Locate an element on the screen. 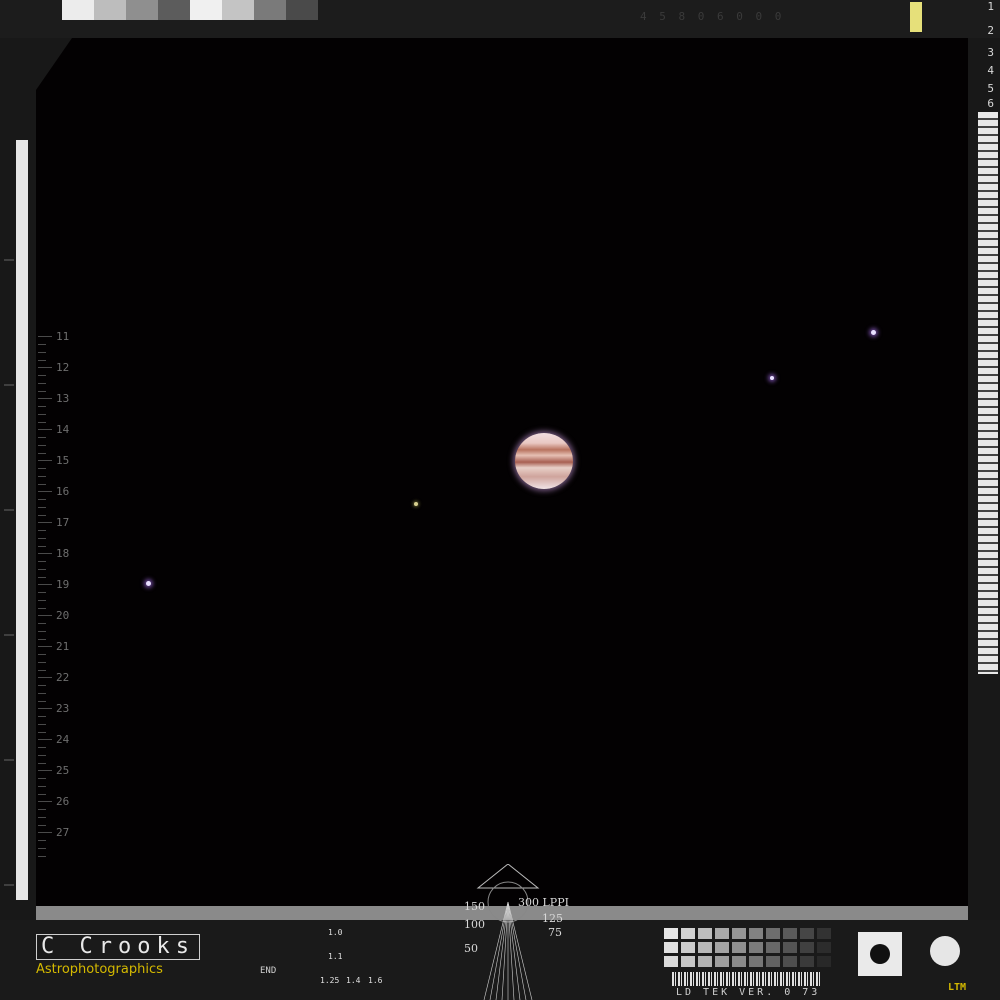 The image size is (1000, 1000). ruler-label: 12 is located at coordinates (63, 367).